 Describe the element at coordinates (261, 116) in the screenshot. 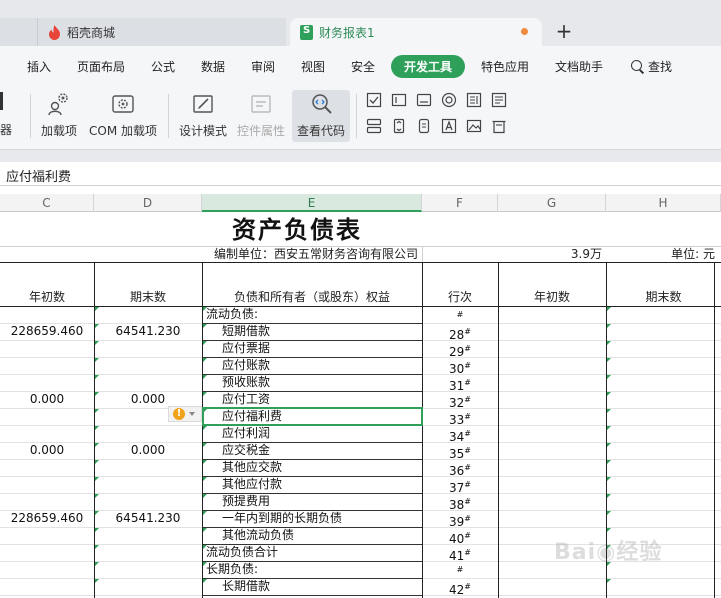

I see `control-properties-button: 控件属性` at that location.